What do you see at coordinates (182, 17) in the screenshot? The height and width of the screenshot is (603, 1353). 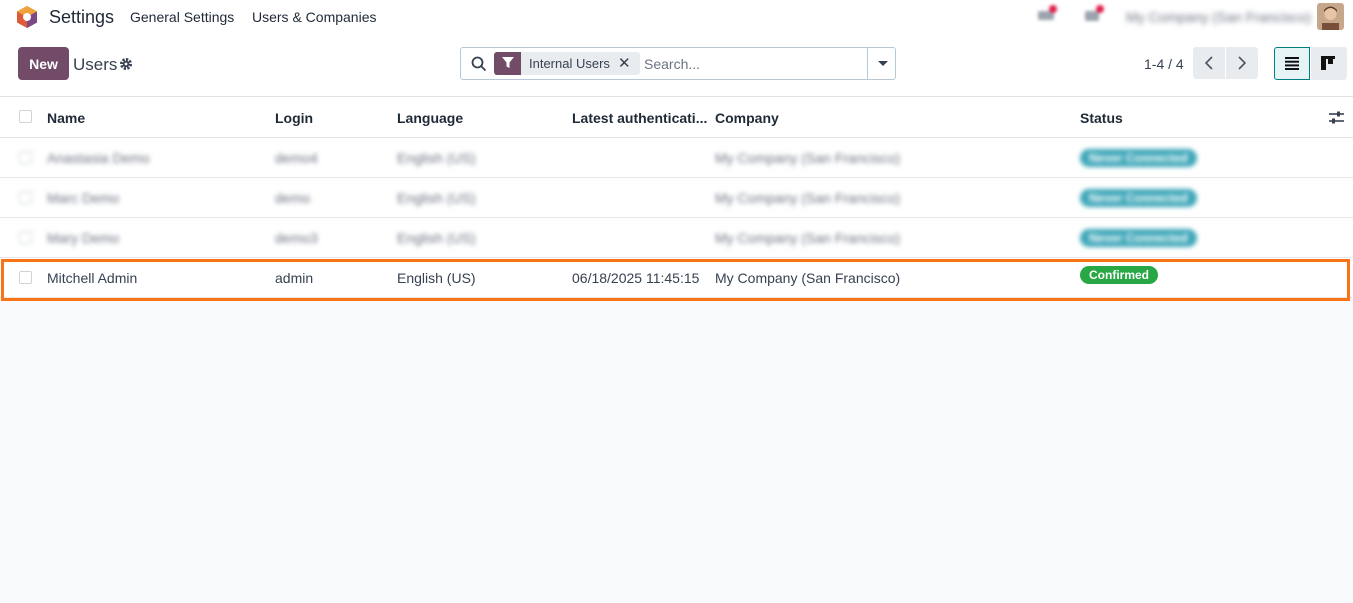 I see `menu-general-settings: General Settings` at bounding box center [182, 17].